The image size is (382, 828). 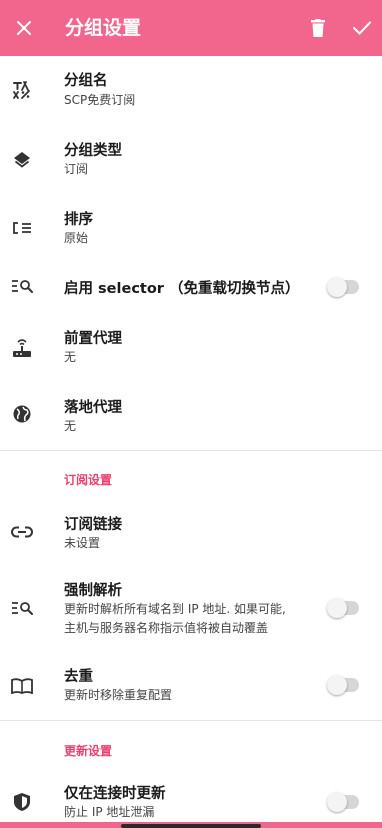 What do you see at coordinates (86, 81) in the screenshot?
I see `group-name-label: 分组名` at bounding box center [86, 81].